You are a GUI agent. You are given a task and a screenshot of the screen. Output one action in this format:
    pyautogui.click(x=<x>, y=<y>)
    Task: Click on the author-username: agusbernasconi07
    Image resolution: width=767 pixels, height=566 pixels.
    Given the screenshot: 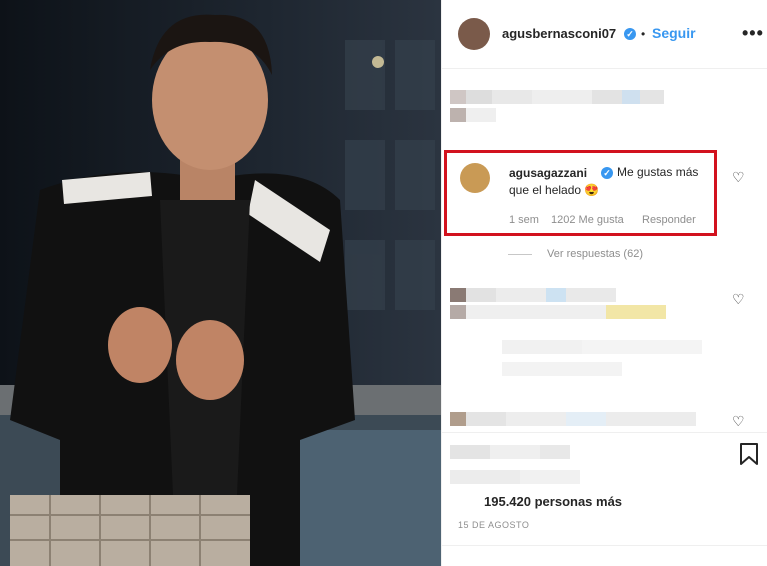 What is the action you would take?
    pyautogui.click(x=559, y=33)
    